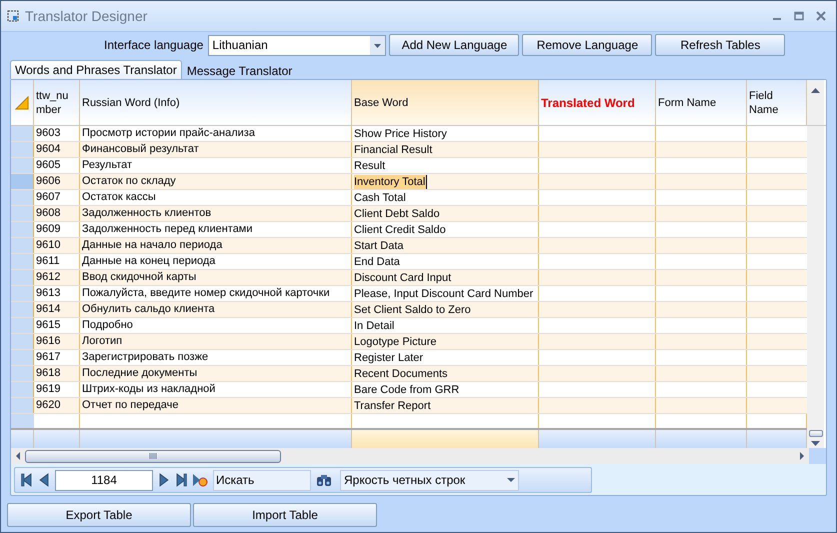  I want to click on table-cell: Пожалуйста, введите номер скидочной карточки, so click(216, 293).